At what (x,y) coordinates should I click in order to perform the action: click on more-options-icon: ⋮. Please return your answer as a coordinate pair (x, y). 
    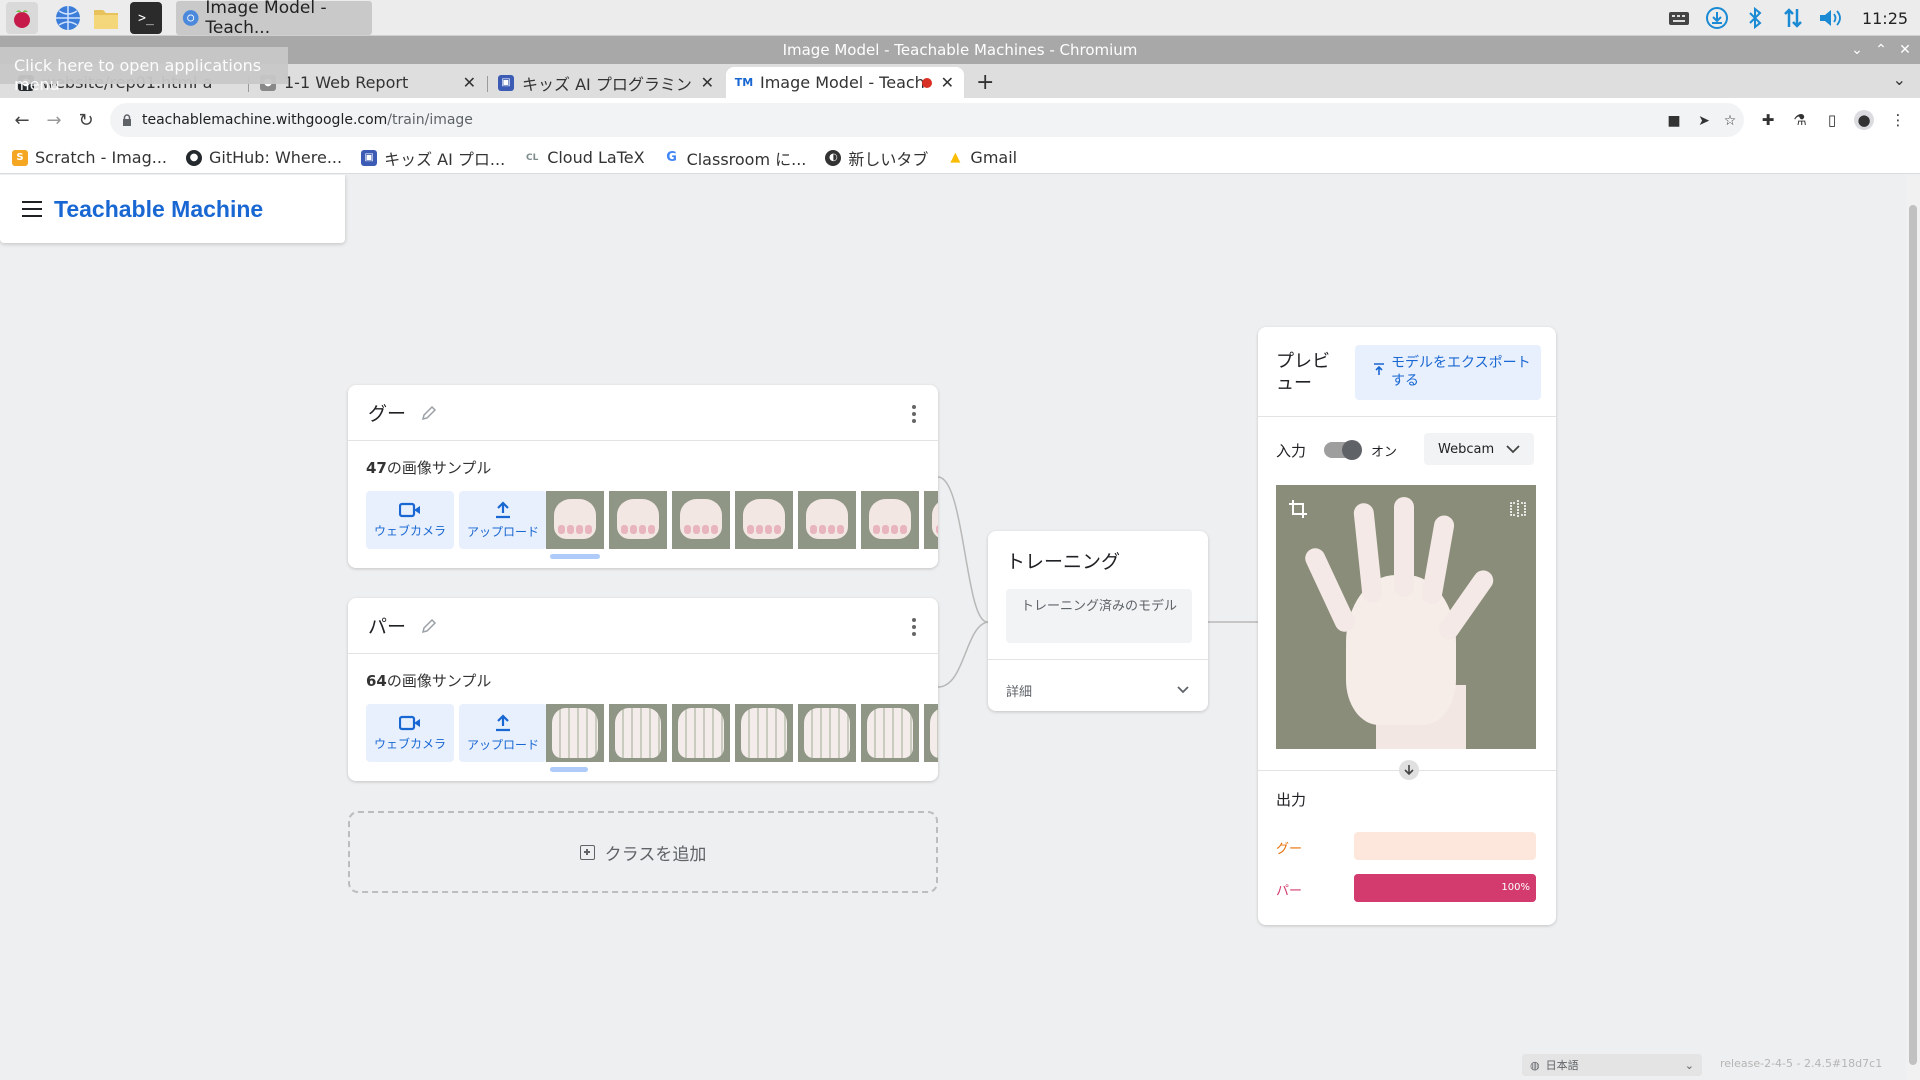
    Looking at the image, I should click on (1898, 120).